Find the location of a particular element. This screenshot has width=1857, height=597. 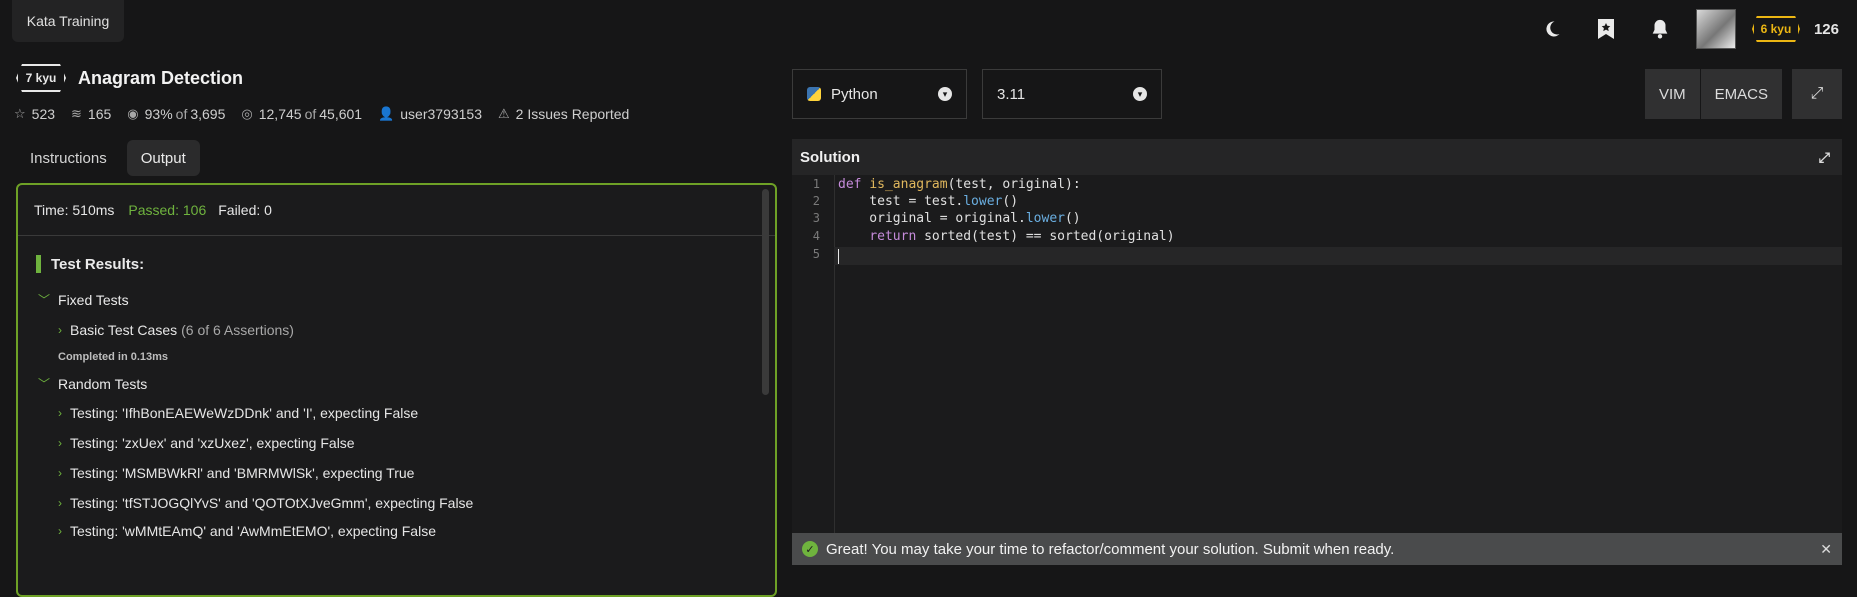

close-icon: ✕ is located at coordinates (1826, 549).